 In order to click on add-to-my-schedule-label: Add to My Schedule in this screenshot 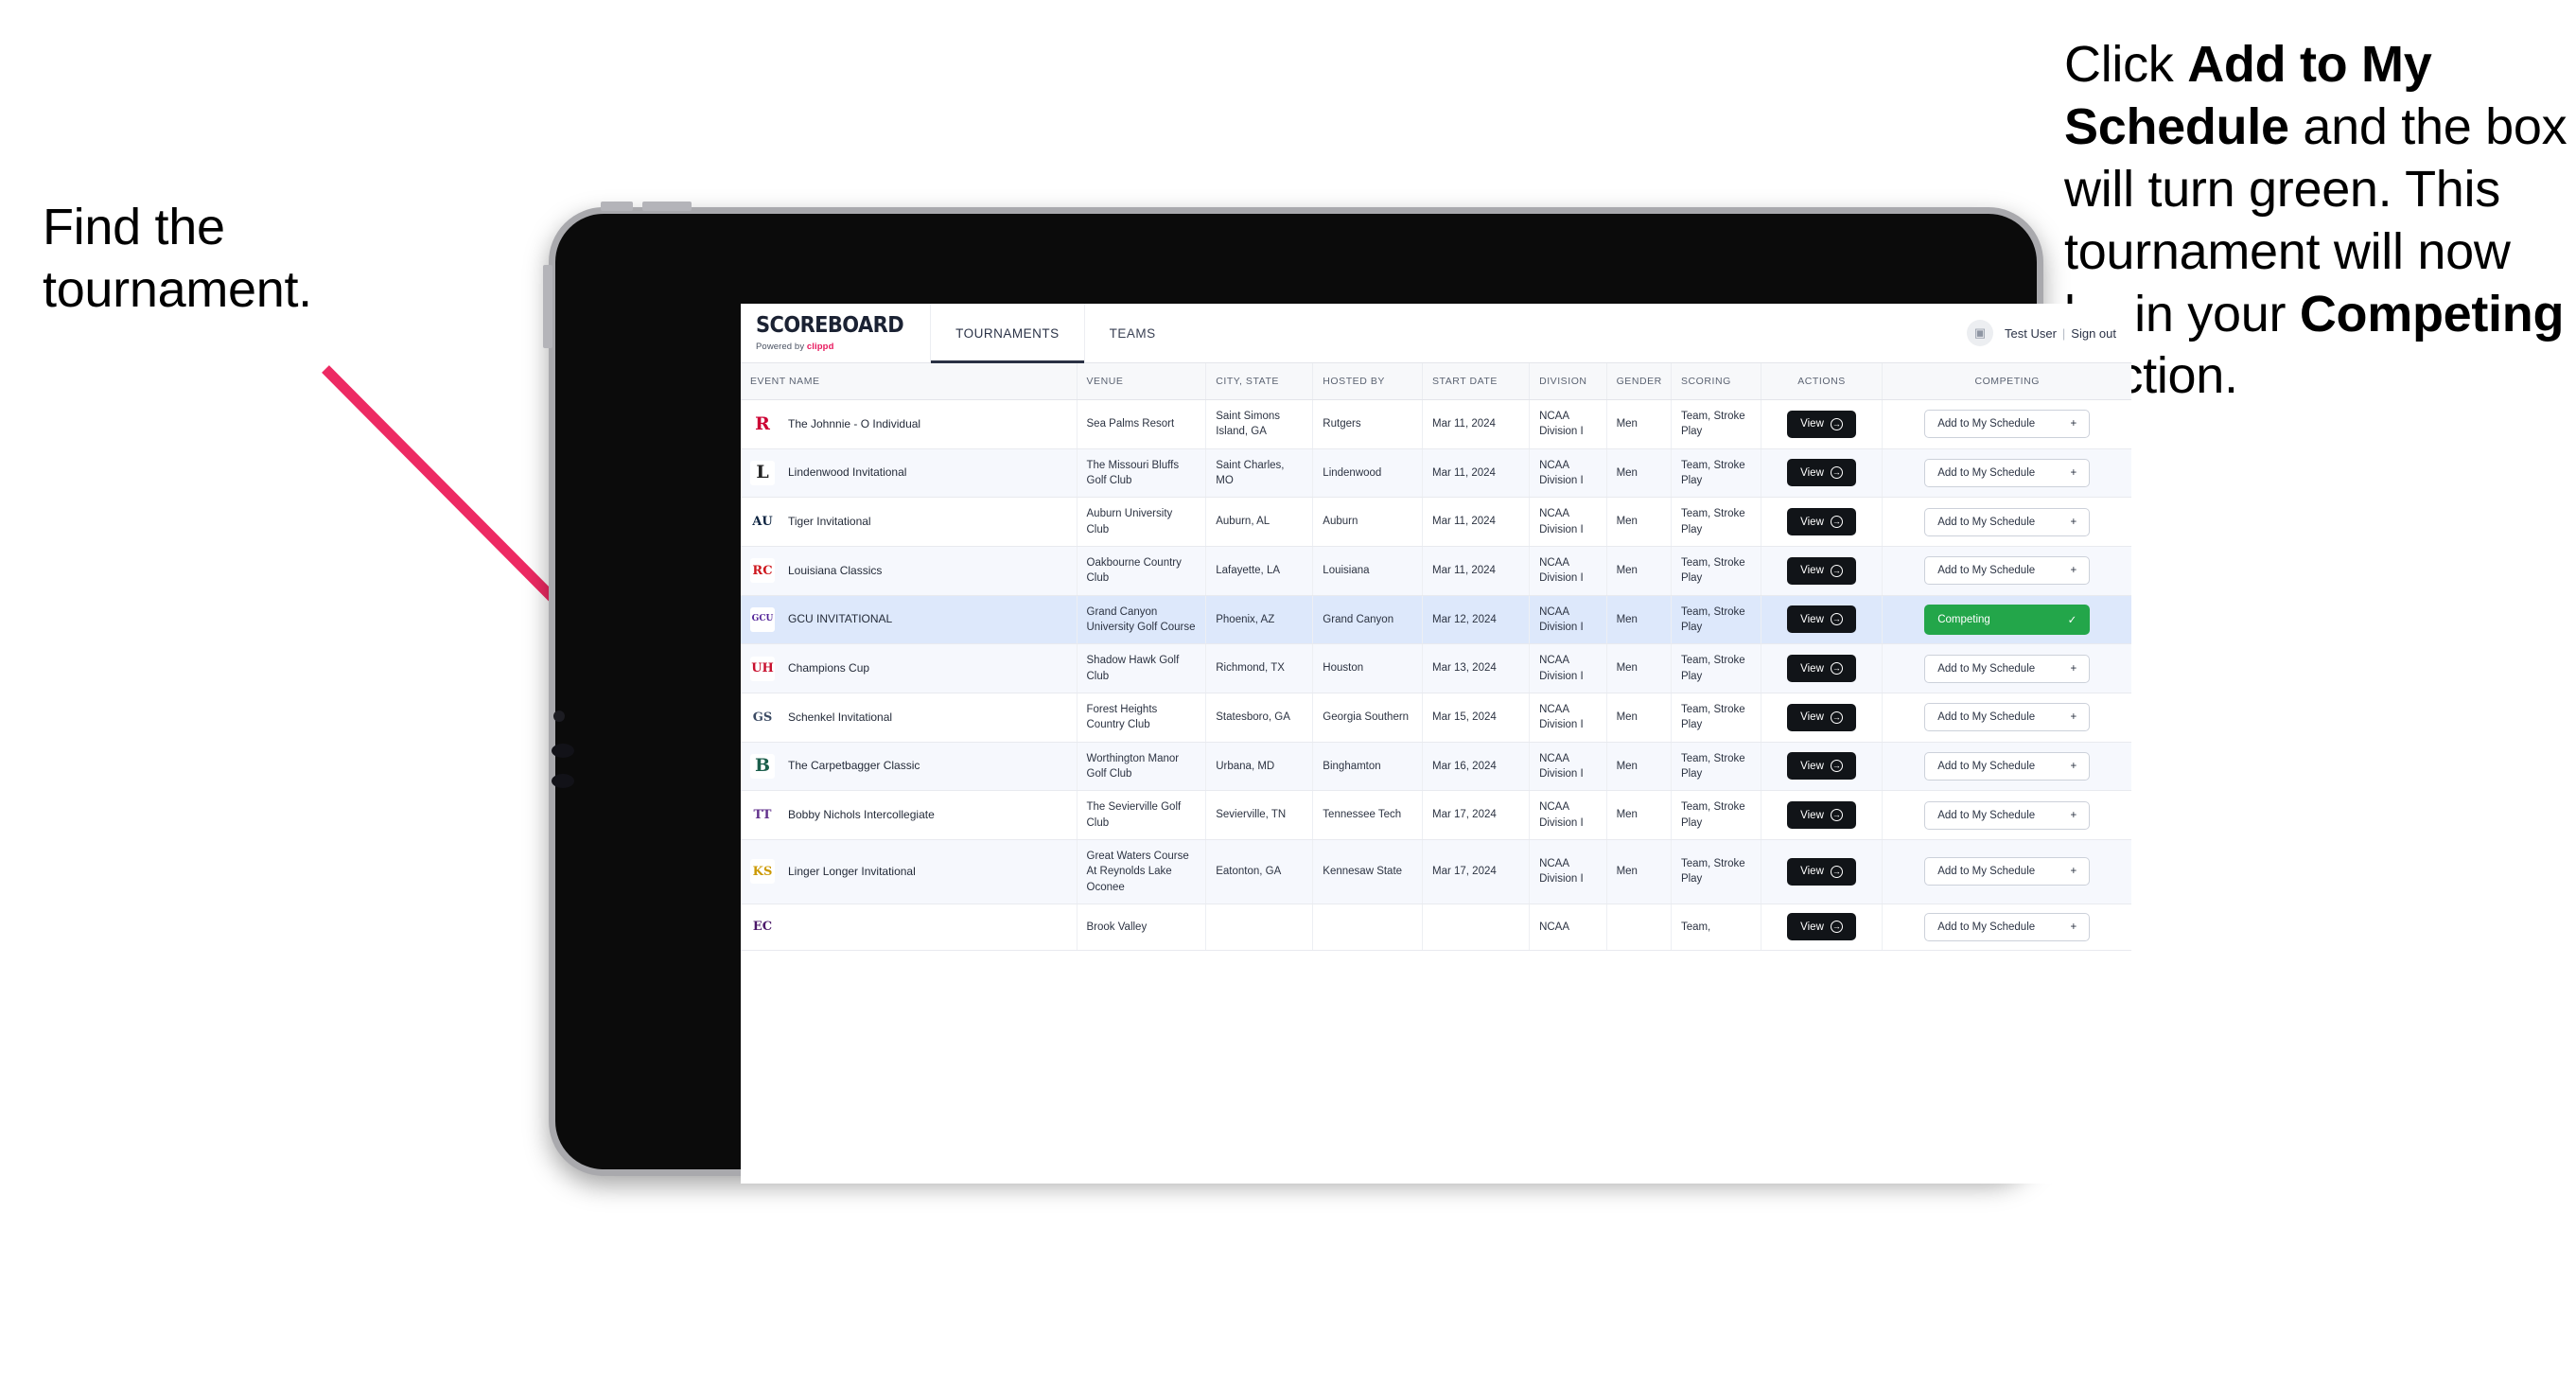, I will do `click(1987, 815)`.